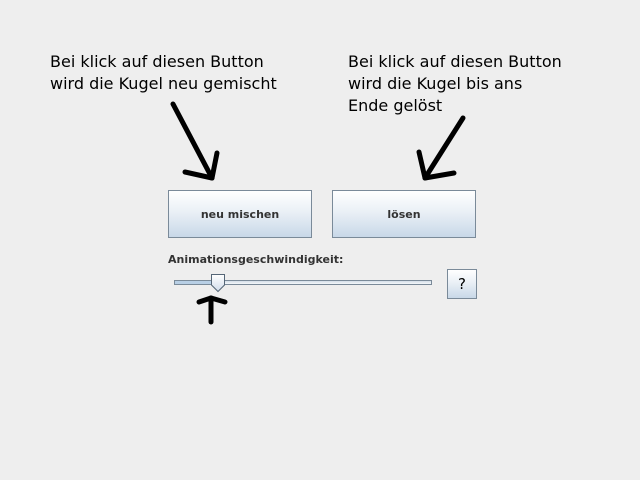 This screenshot has height=480, width=640. Describe the element at coordinates (455, 61) in the screenshot. I see `solve-annotation-line: Bei klick auf diesen Button` at that location.